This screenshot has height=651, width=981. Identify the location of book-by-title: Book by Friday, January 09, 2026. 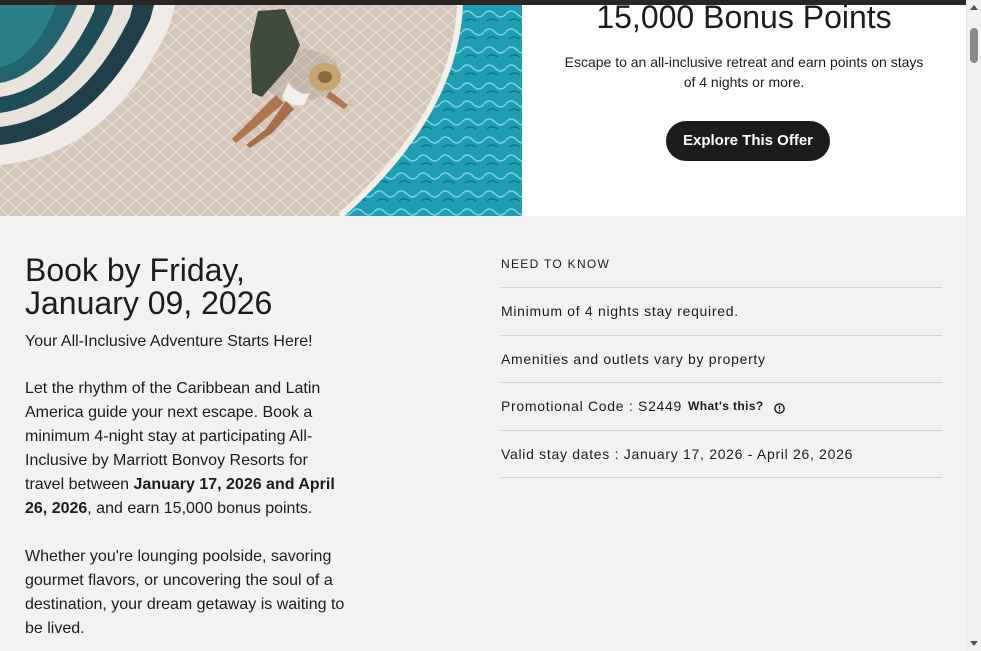
(149, 286).